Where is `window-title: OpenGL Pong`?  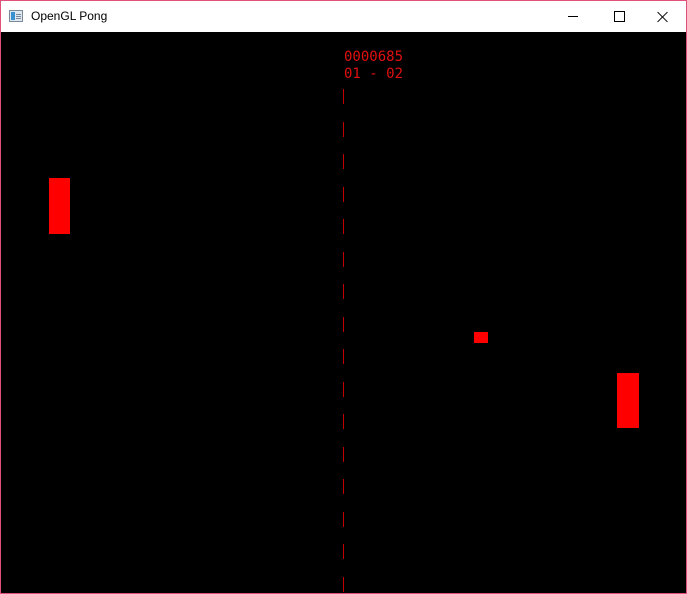 window-title: OpenGL Pong is located at coordinates (69, 16).